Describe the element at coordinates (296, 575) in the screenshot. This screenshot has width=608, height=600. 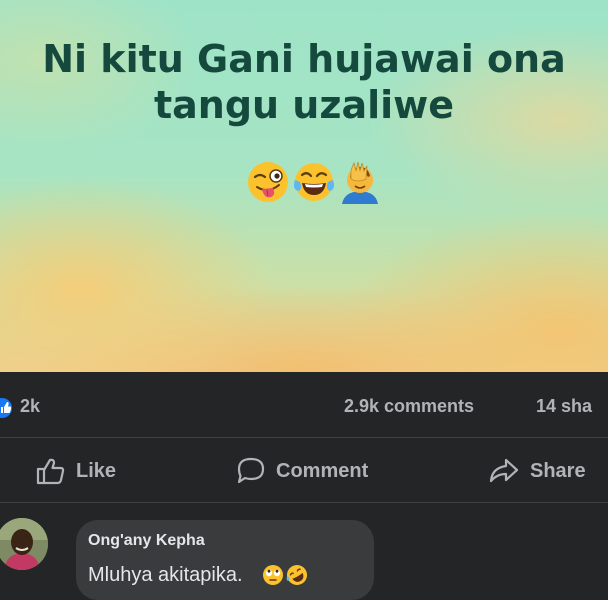
I see `rolling-on-floor-laughing-emoji` at that location.